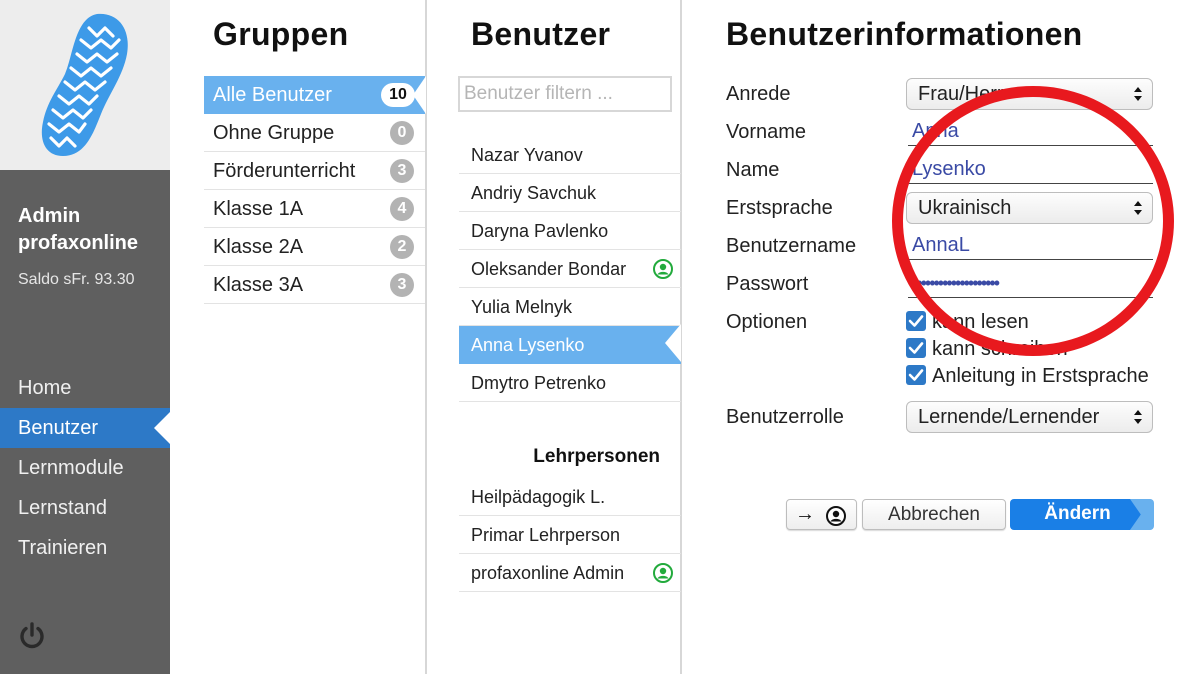 Image resolution: width=1200 pixels, height=674 pixels. What do you see at coordinates (419, 95) in the screenshot?
I see `active-group-notch` at bounding box center [419, 95].